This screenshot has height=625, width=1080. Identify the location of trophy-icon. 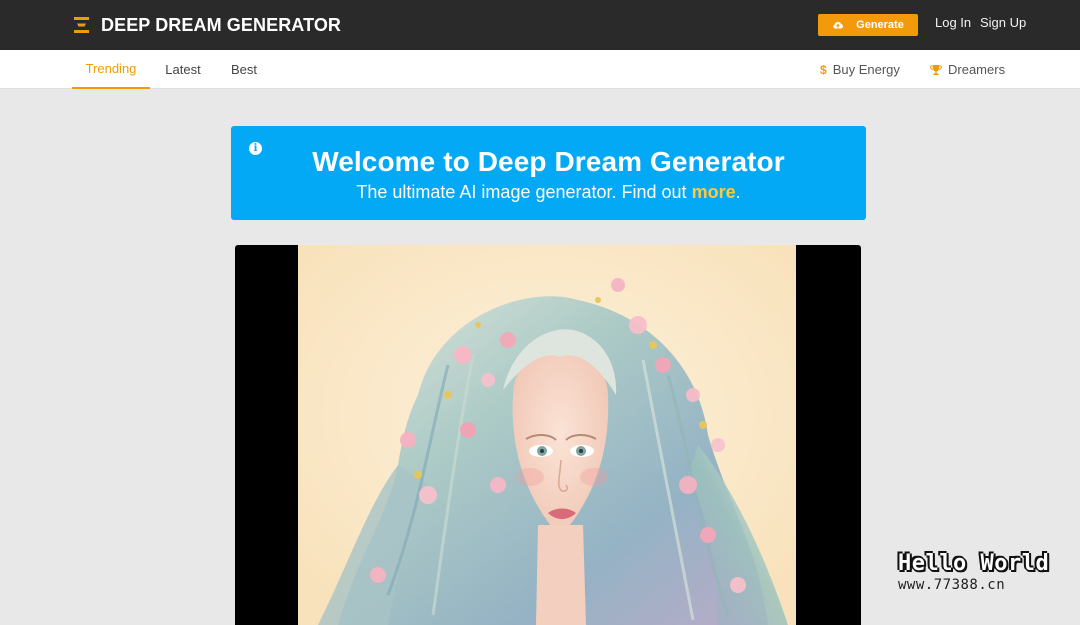
(936, 69).